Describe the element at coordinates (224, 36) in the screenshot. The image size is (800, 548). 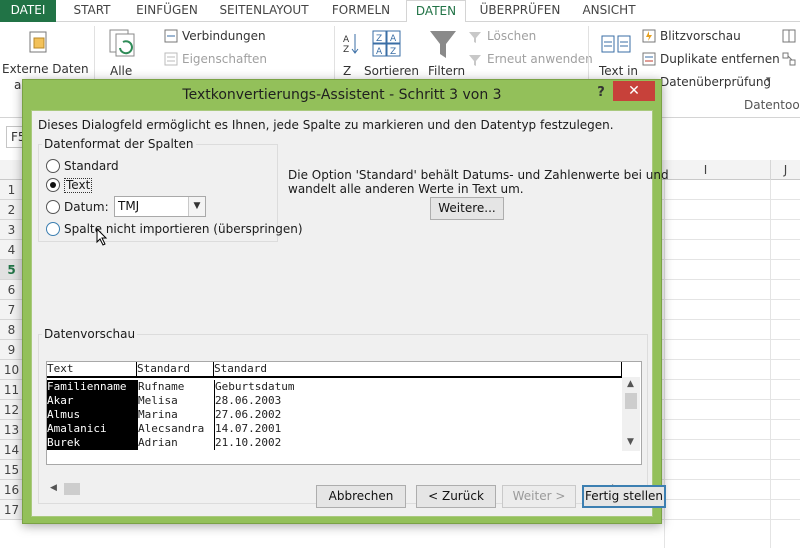
I see `verbindungen-label: Verbindungen` at that location.